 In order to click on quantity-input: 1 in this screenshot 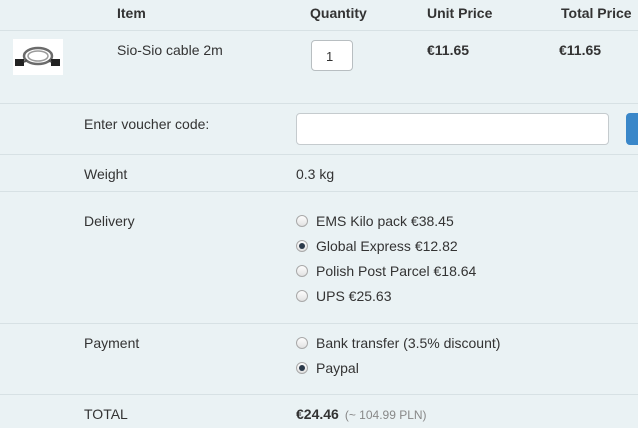, I will do `click(332, 55)`.